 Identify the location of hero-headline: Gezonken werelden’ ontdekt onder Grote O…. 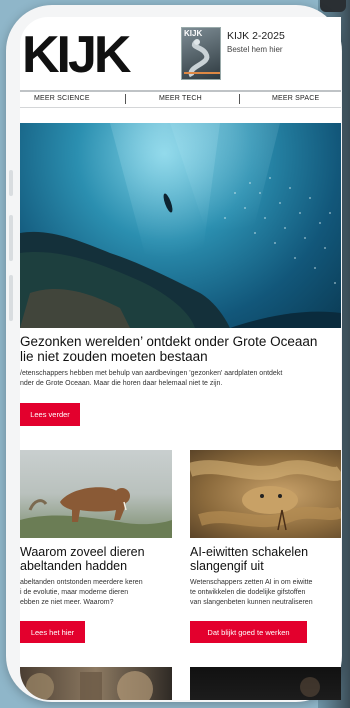
(180, 349).